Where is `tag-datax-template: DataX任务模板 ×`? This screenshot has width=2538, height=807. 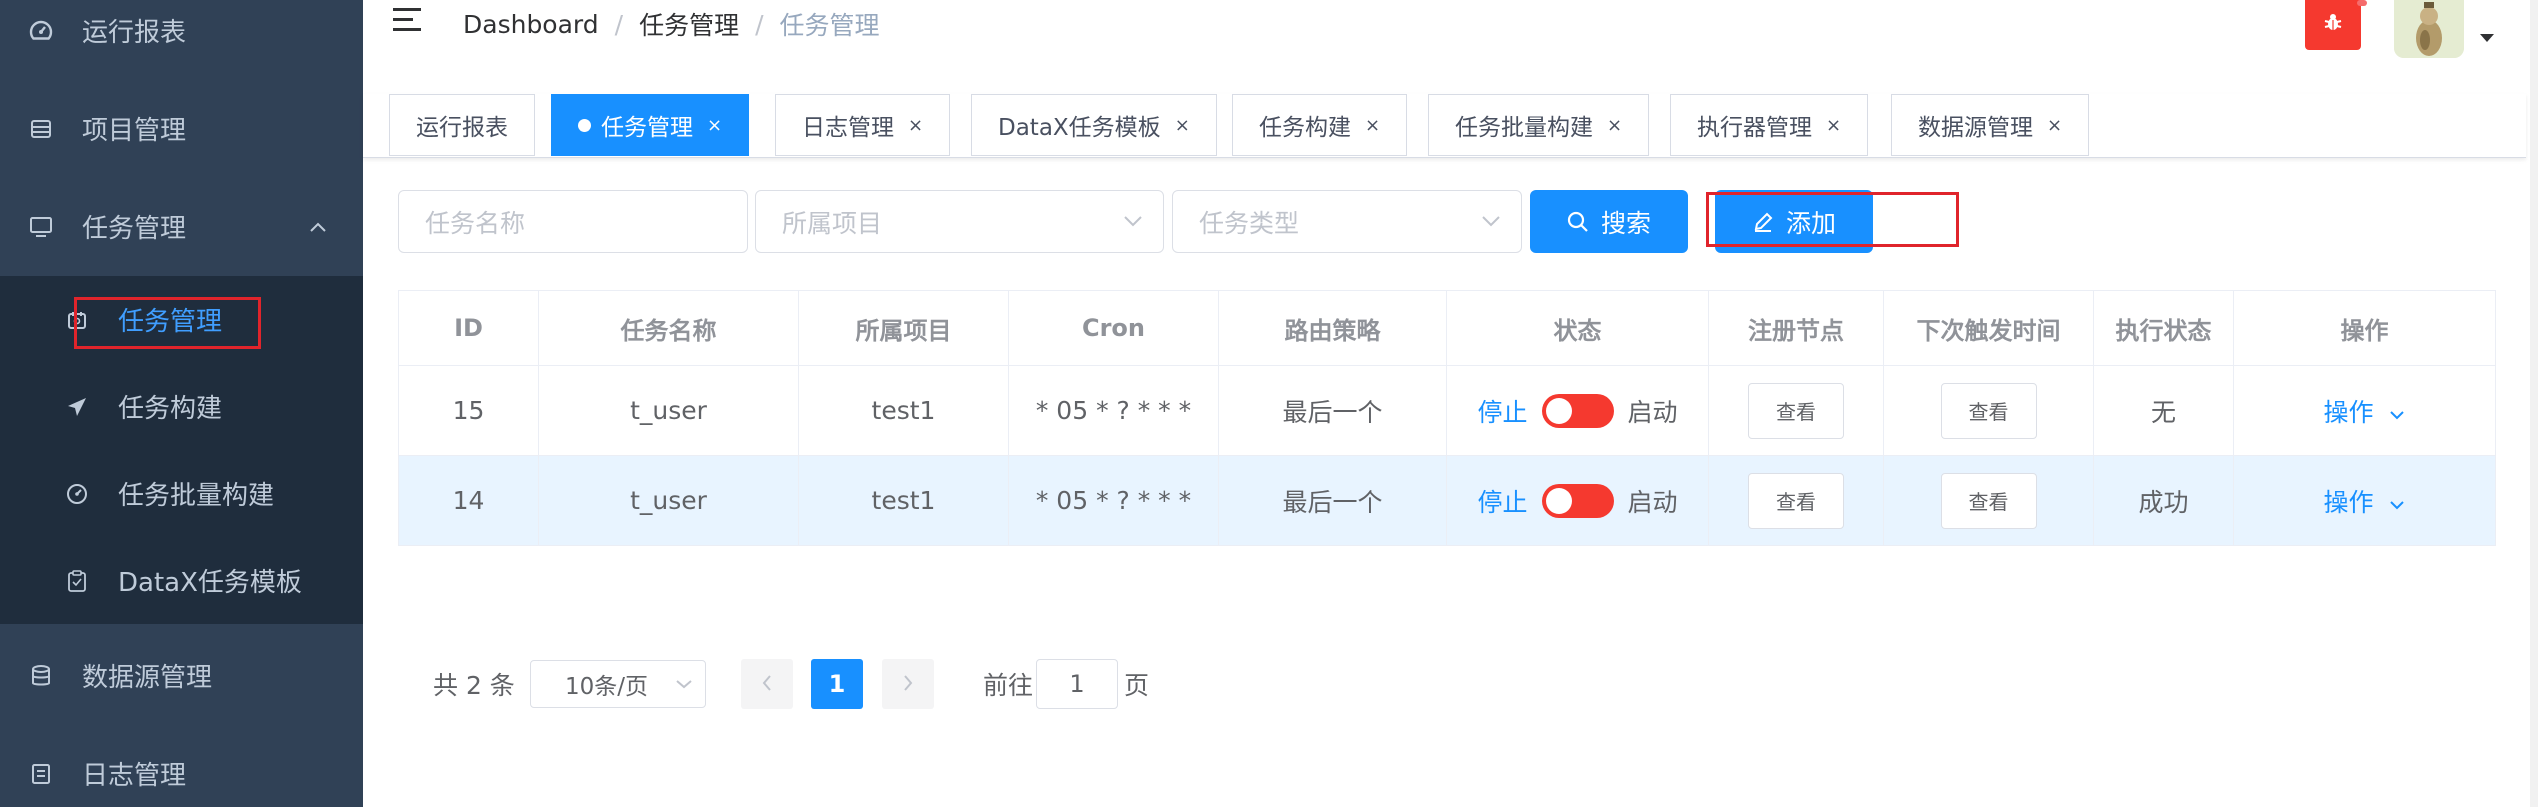 tag-datax-template: DataX任务模板 × is located at coordinates (1094, 125).